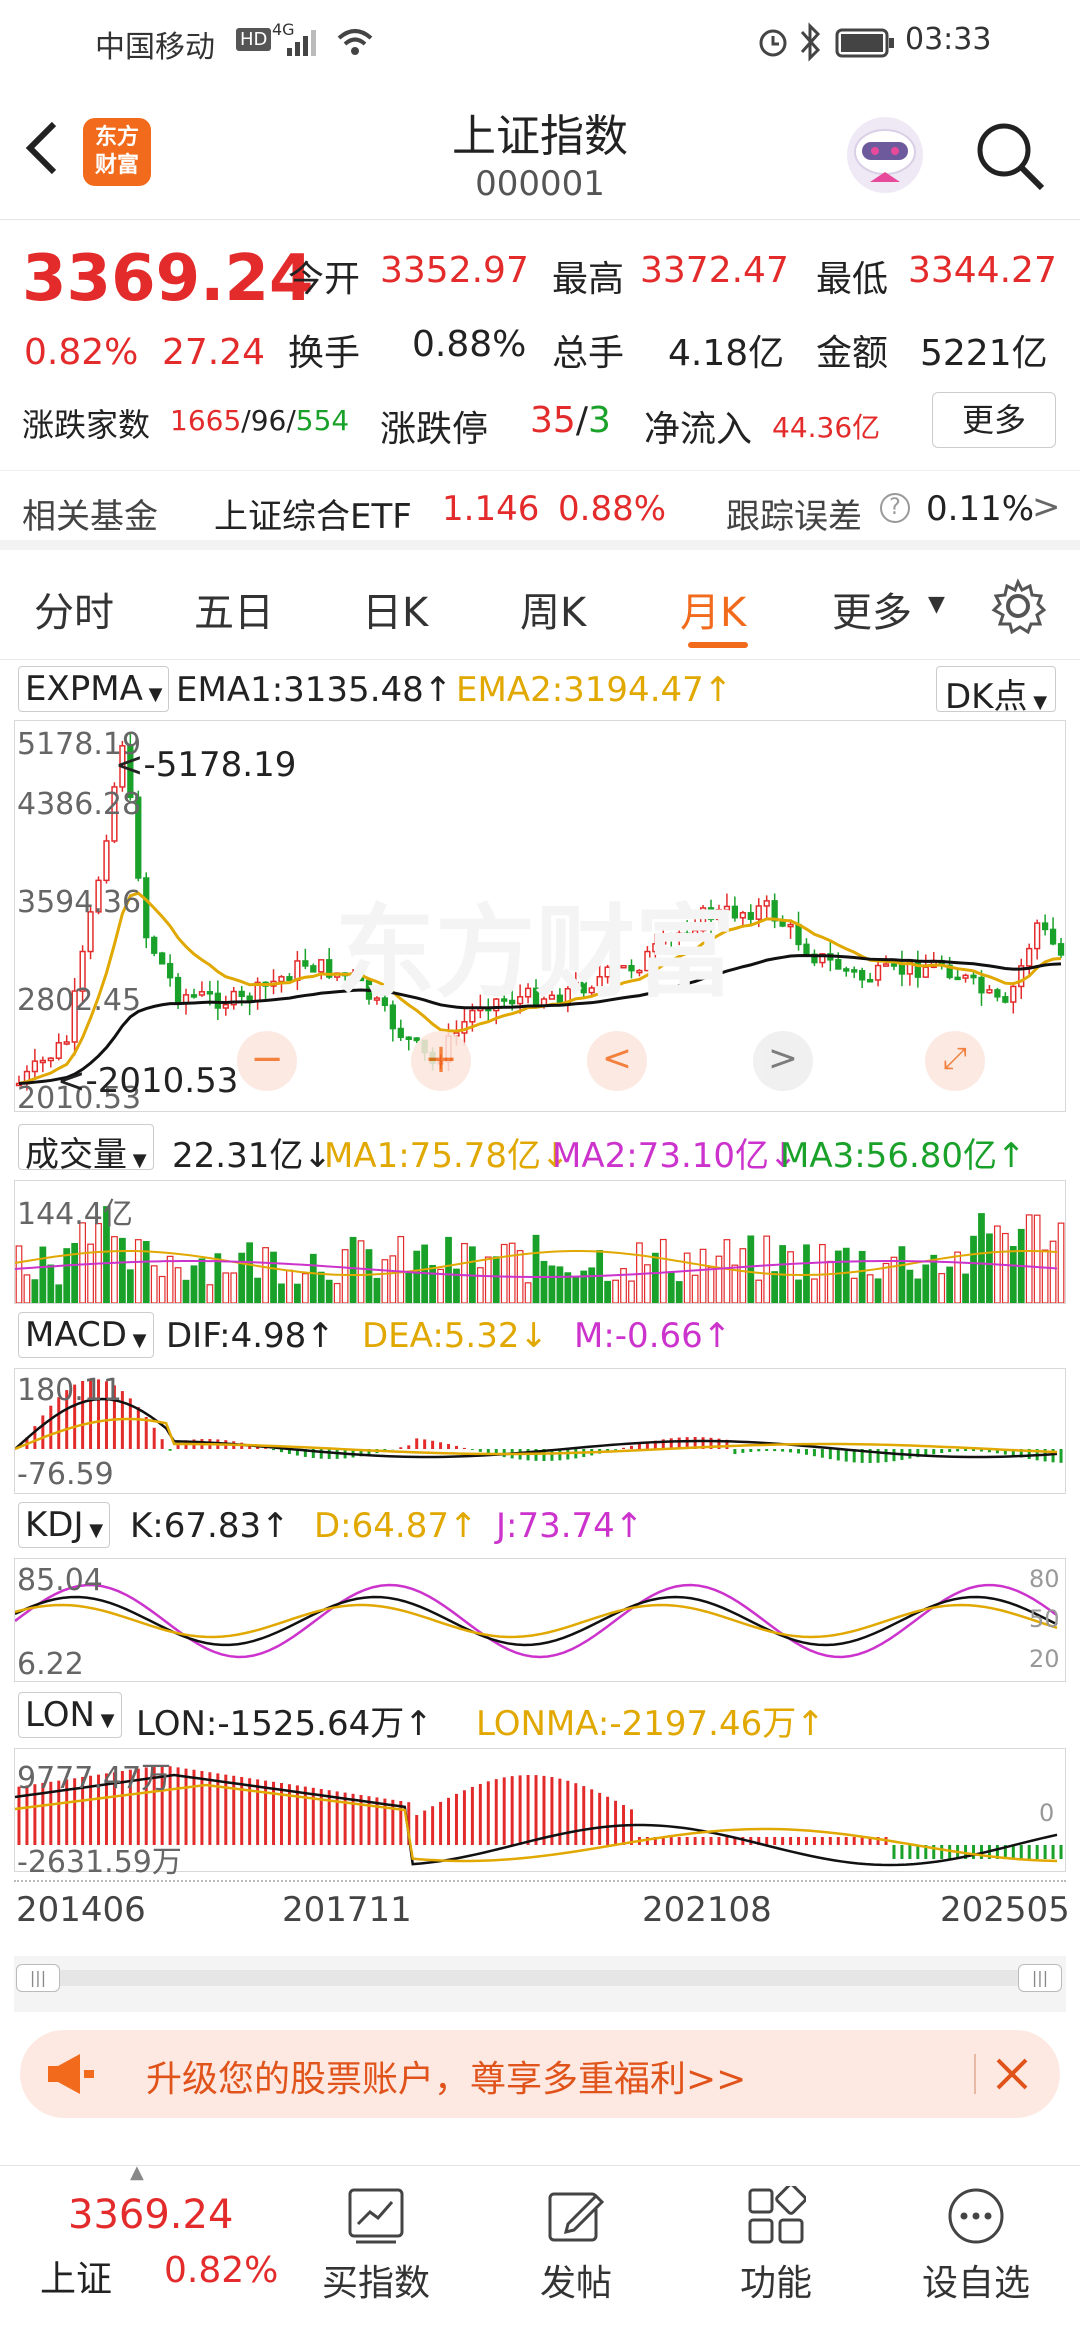  I want to click on indicator-select-kdj: KDJ ▼, so click(64, 1525).